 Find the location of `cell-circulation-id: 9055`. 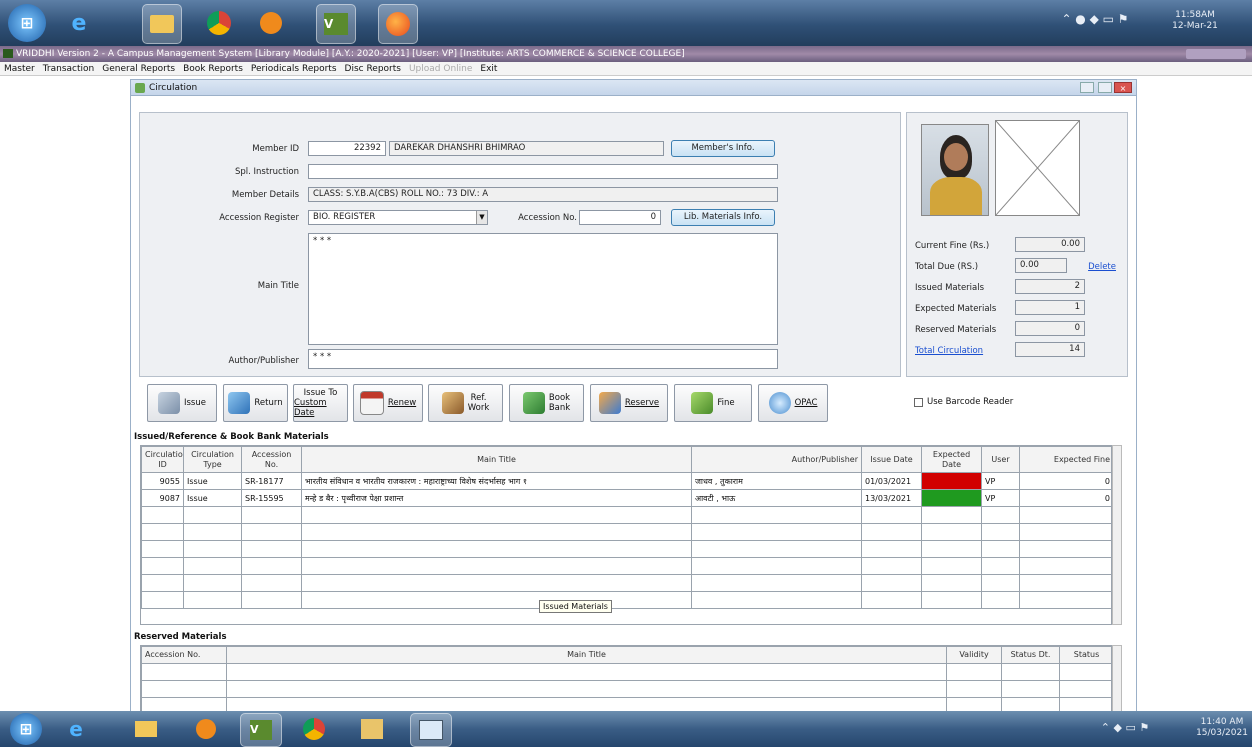

cell-circulation-id: 9055 is located at coordinates (162, 481).